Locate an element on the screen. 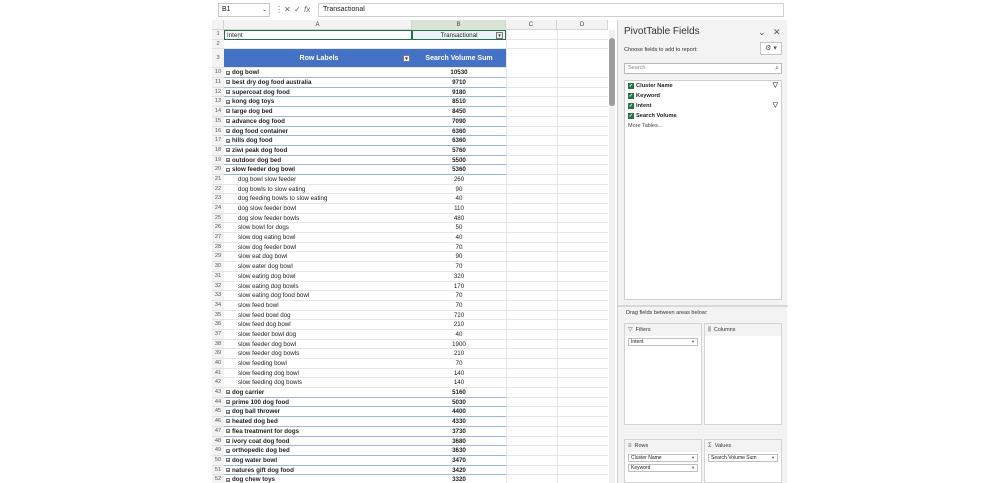 This screenshot has height=483, width=1000. row-number: 18 is located at coordinates (218, 150).